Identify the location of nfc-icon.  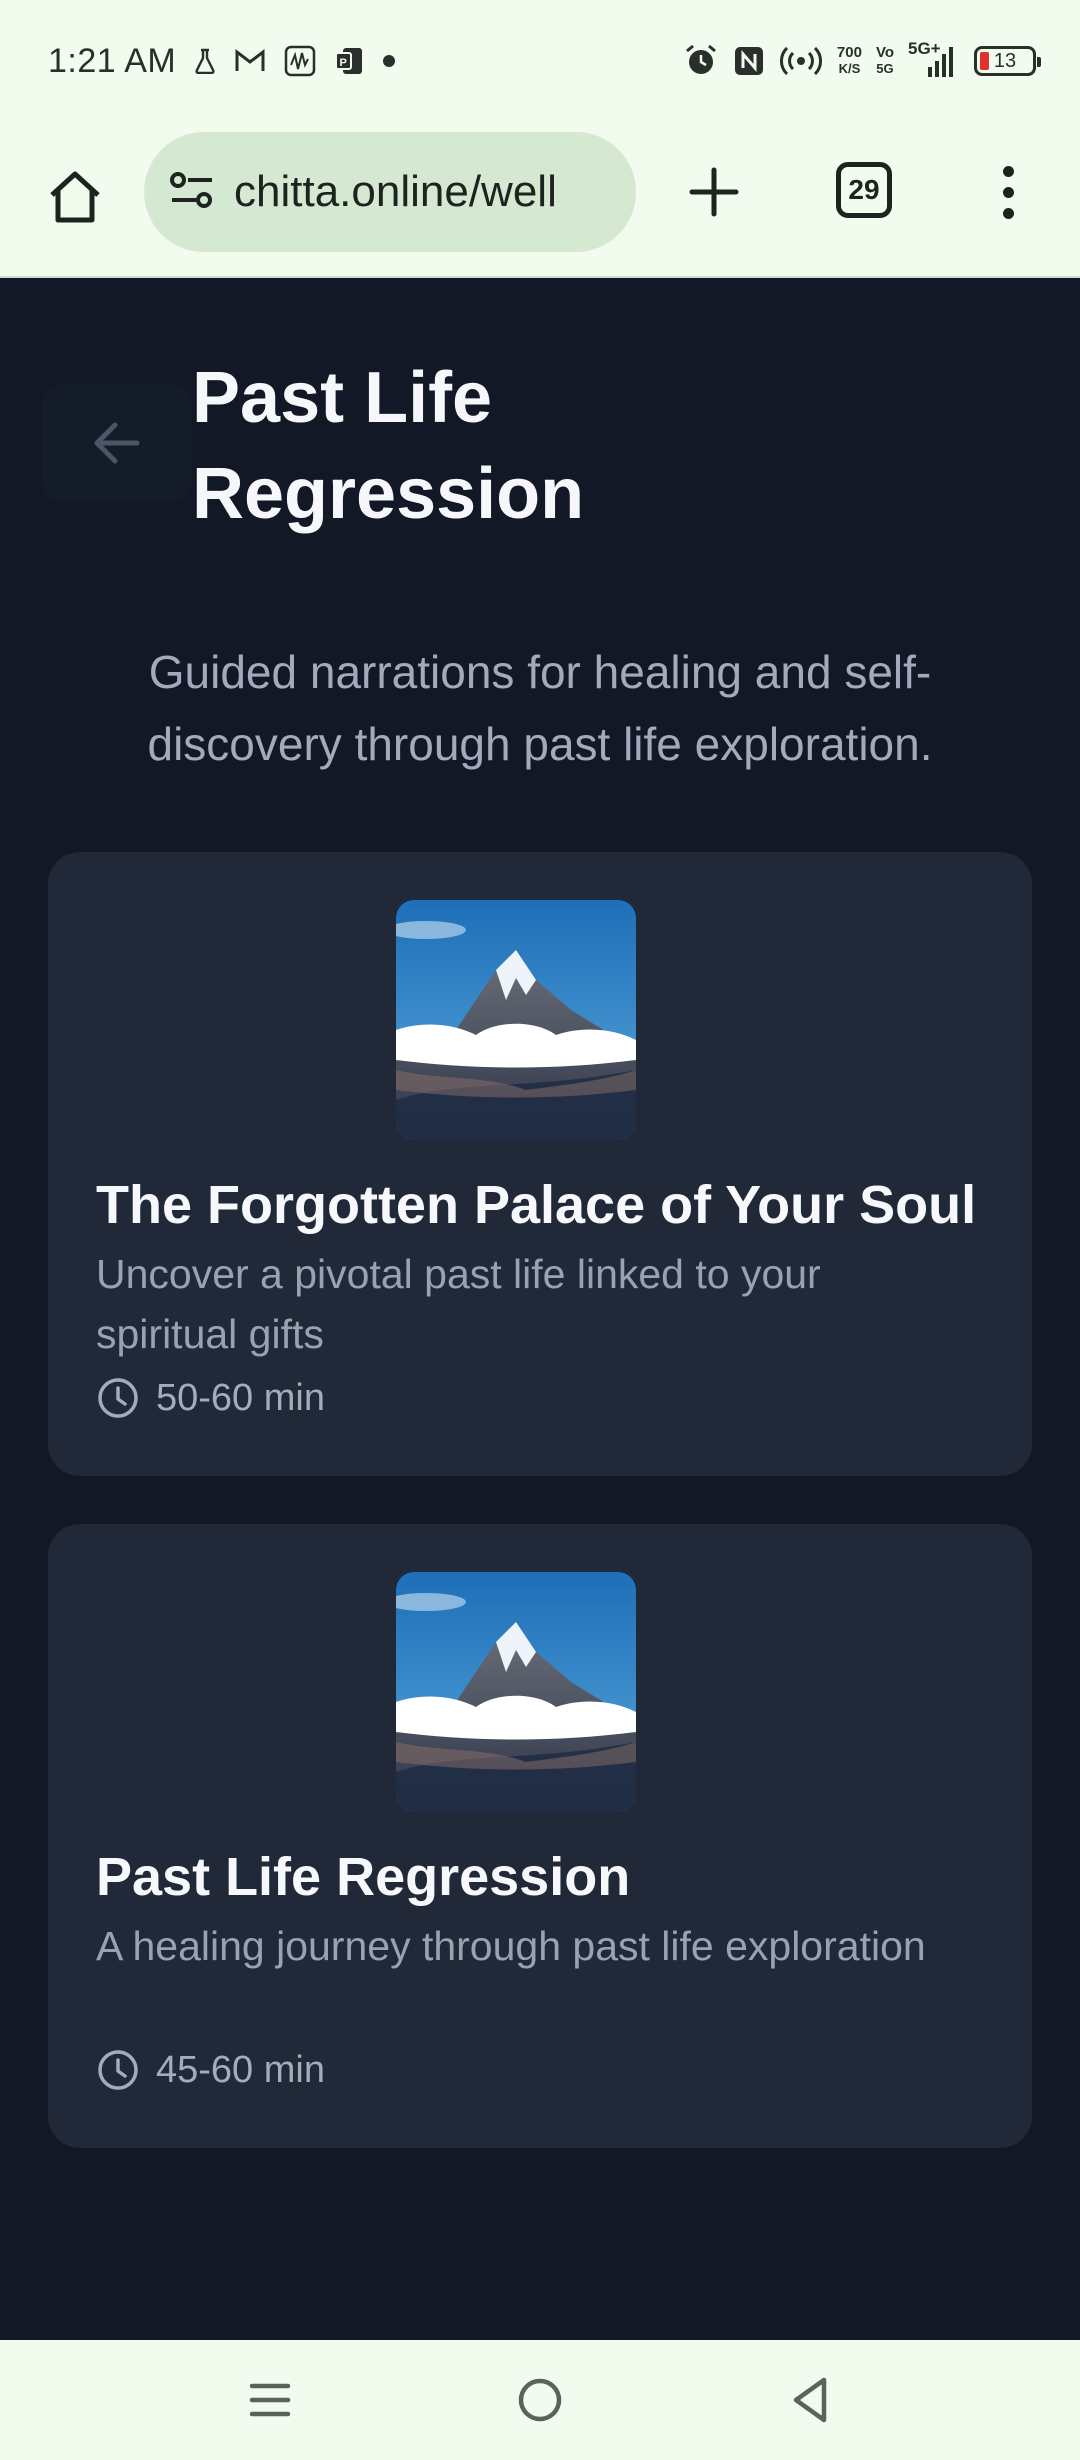
(749, 61).